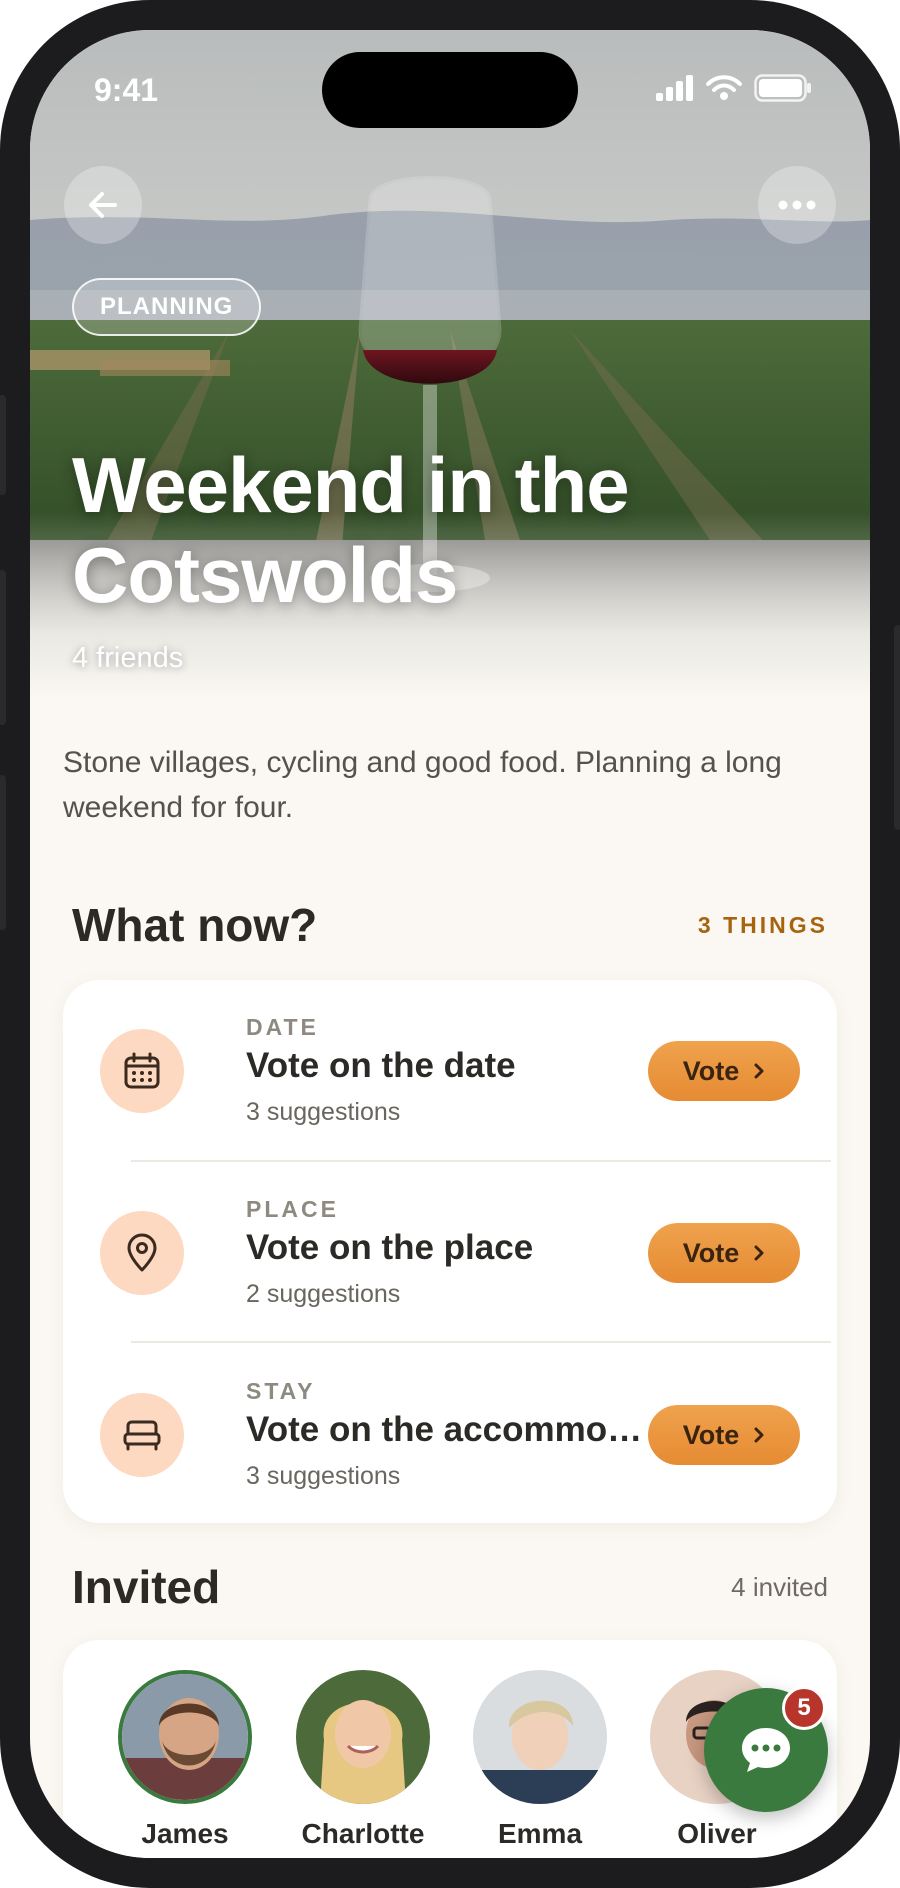  I want to click on task-category: STAY, so click(281, 1391).